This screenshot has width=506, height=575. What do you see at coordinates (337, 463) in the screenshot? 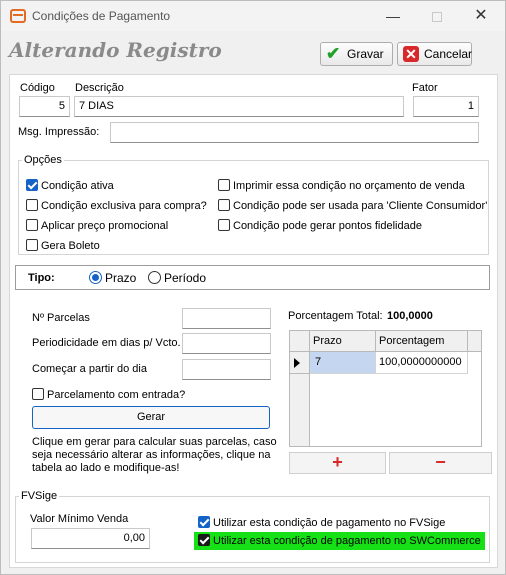
I see `add-row-button: +` at bounding box center [337, 463].